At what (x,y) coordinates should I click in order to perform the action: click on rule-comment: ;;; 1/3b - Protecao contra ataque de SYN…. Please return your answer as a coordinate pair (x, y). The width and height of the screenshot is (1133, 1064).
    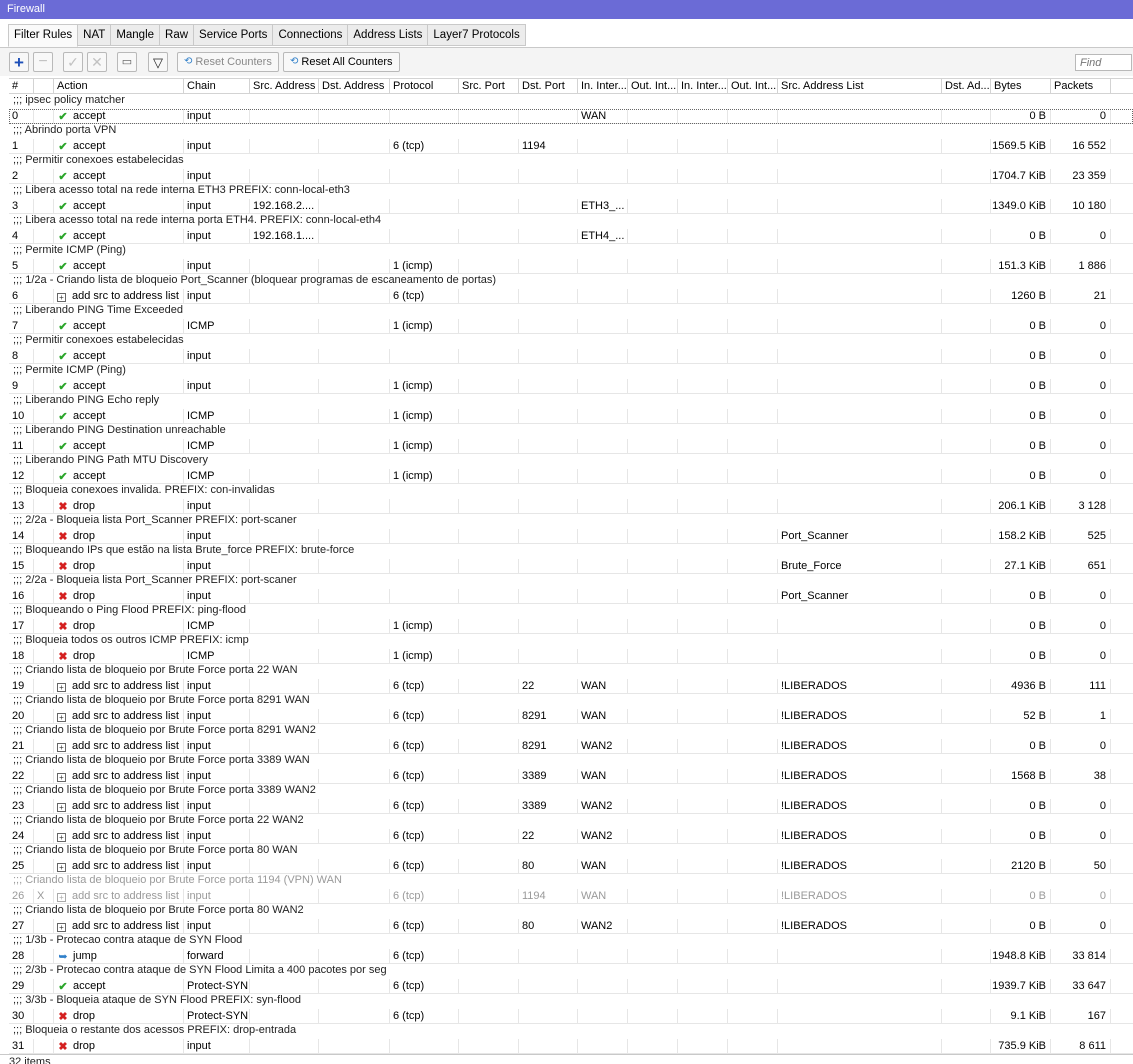
    Looking at the image, I should click on (571, 941).